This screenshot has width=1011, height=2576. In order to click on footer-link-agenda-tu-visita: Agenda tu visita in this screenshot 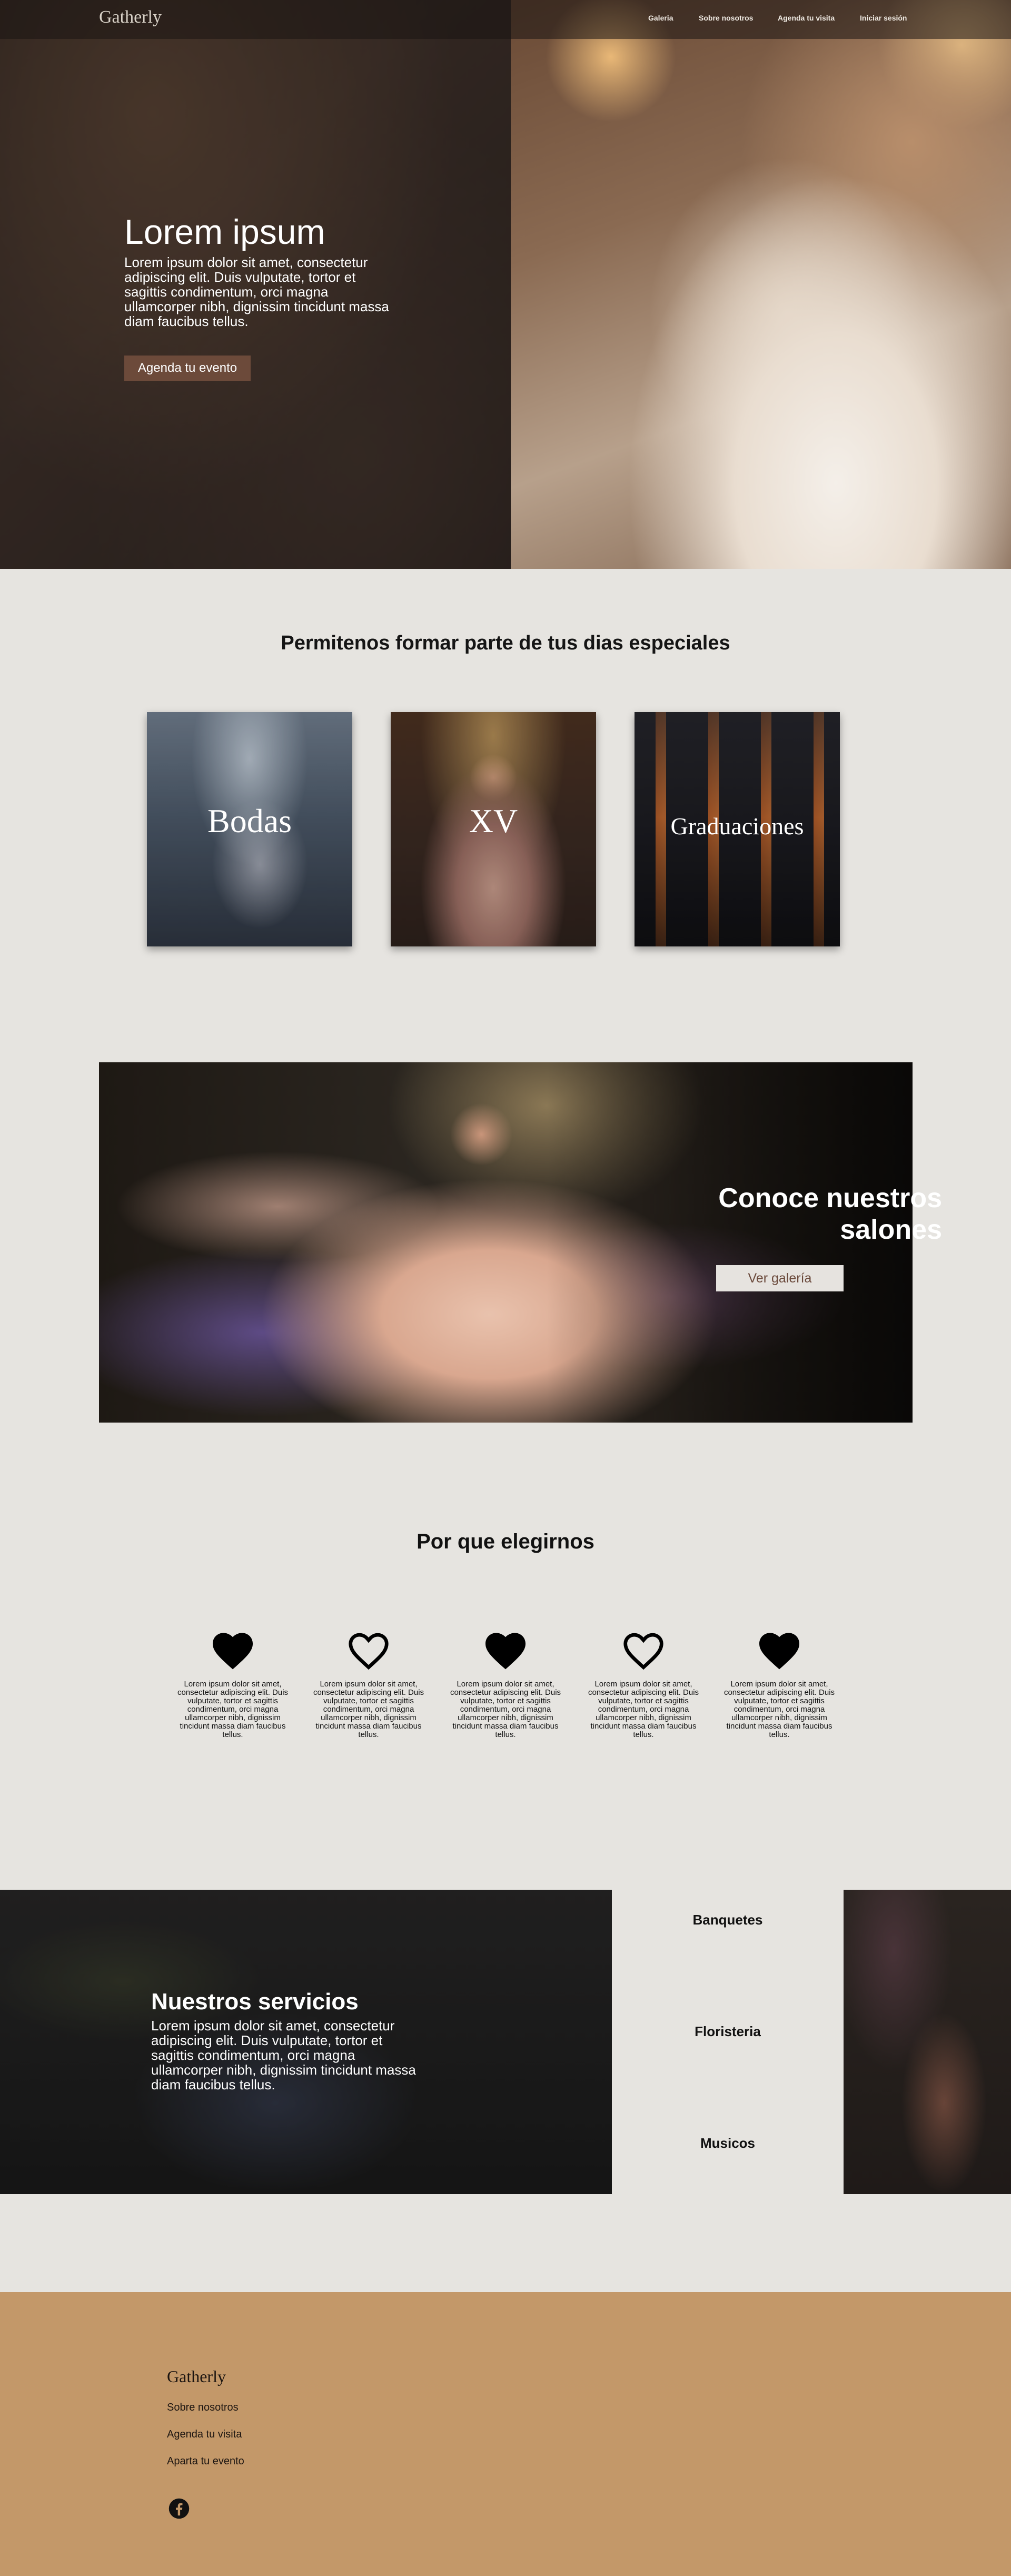, I will do `click(205, 2435)`.